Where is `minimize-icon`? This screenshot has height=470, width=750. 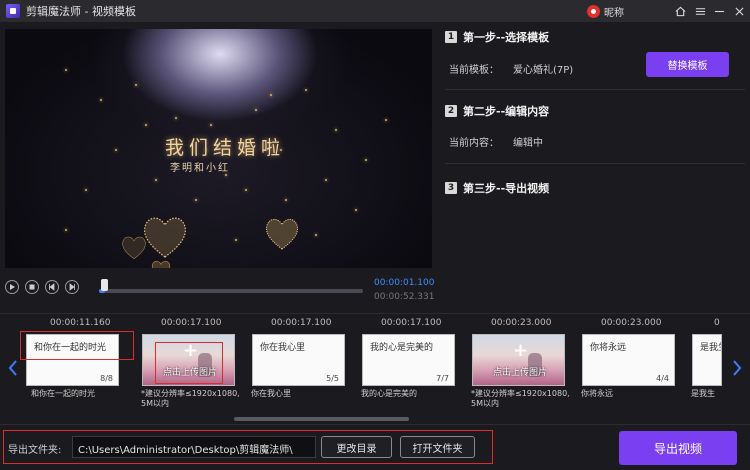 minimize-icon is located at coordinates (719, 11).